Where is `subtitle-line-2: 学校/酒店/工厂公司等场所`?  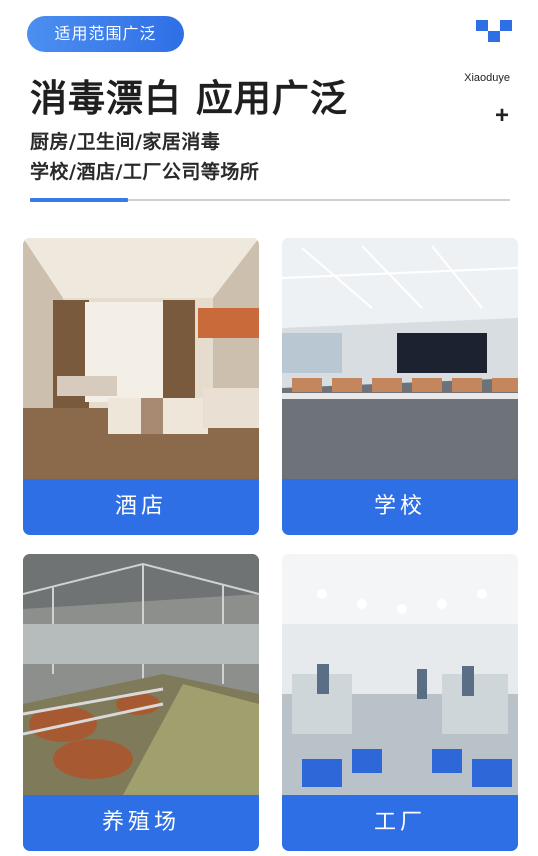 subtitle-line-2: 学校/酒店/工厂公司等场所 is located at coordinates (145, 172).